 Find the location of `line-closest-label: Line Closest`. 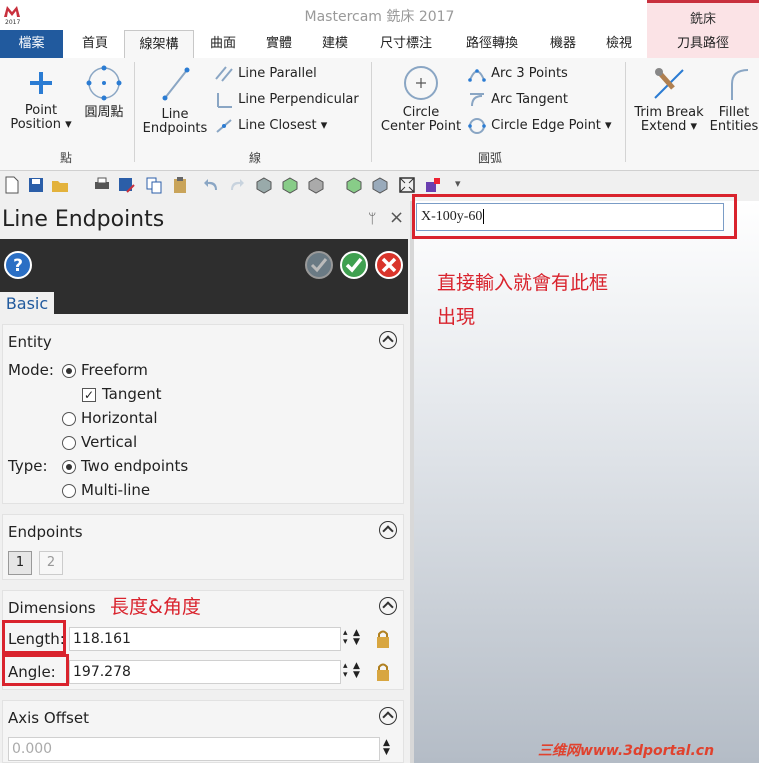

line-closest-label: Line Closest is located at coordinates (277, 125).